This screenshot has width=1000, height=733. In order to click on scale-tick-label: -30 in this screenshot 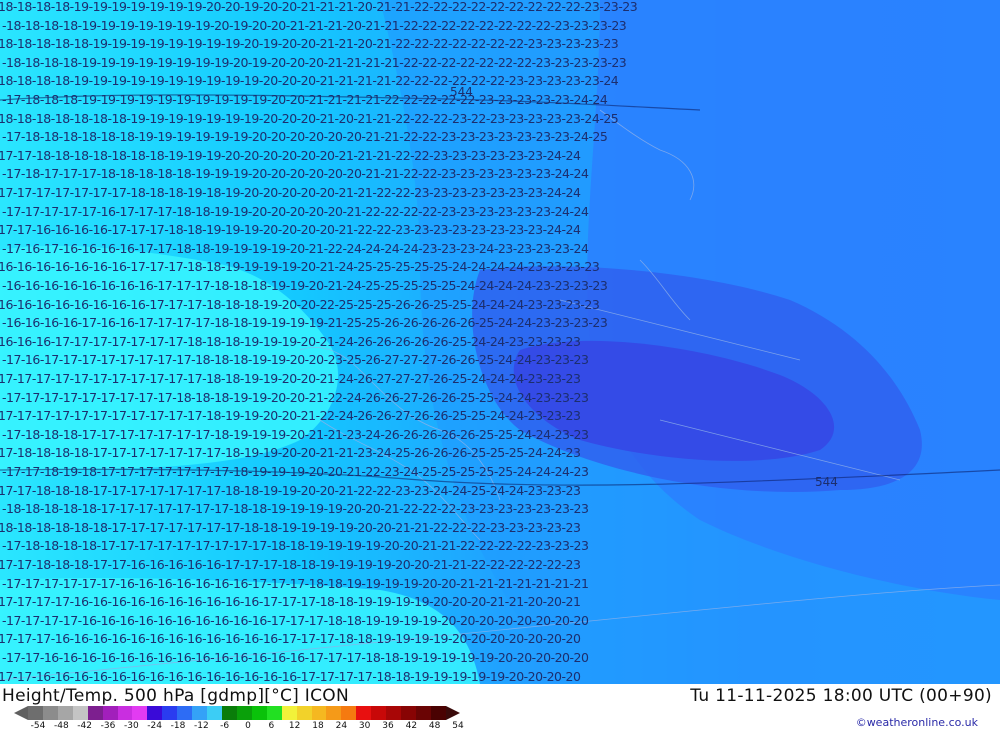, I will do `click(131, 726)`.